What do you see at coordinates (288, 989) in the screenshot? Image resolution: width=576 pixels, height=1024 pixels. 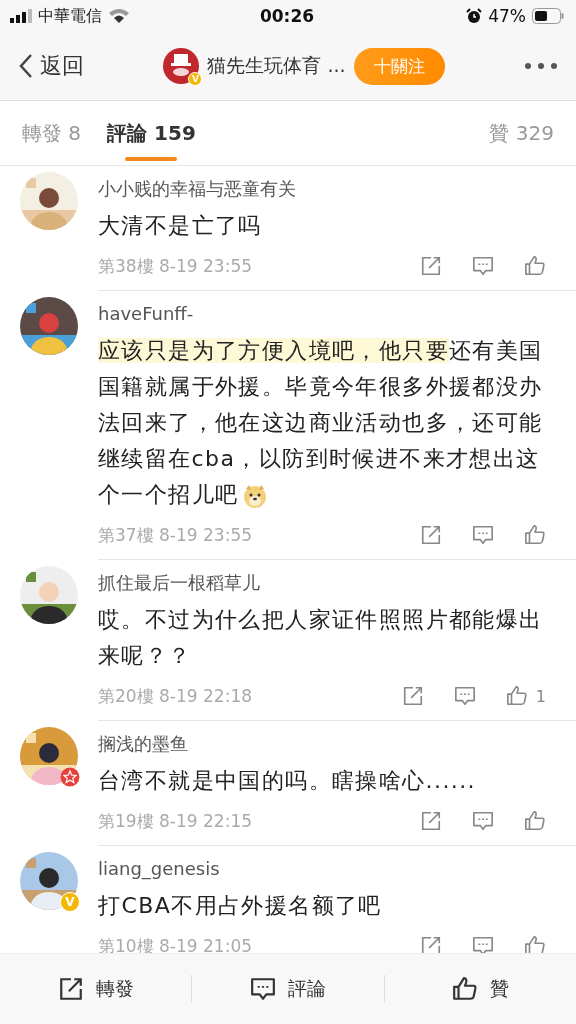 I see `comment-button: 評論` at bounding box center [288, 989].